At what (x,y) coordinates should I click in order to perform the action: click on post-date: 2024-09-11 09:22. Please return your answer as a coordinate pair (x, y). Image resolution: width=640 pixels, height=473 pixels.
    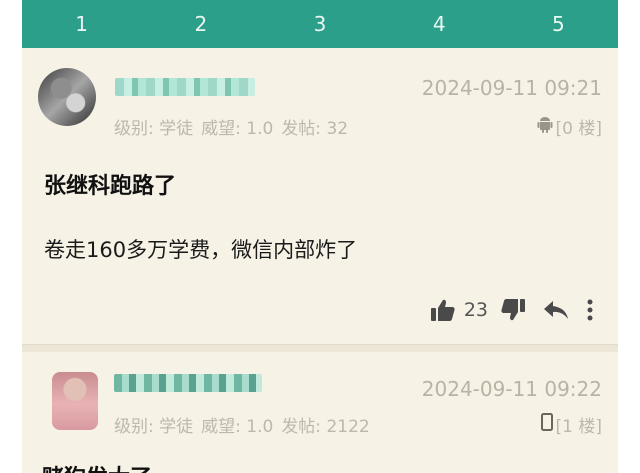
    Looking at the image, I should click on (511, 389).